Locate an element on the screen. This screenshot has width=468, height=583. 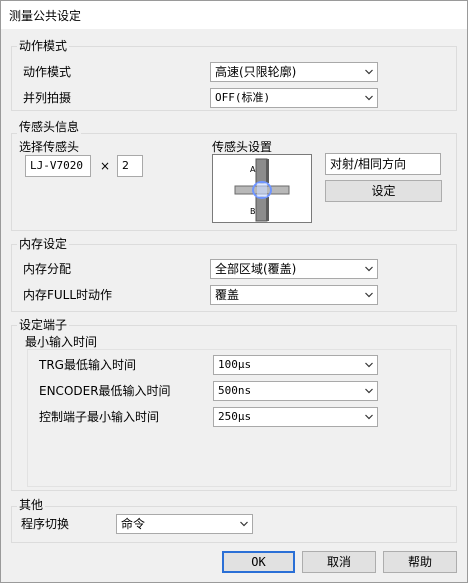
sensor-layout-diagram: A B is located at coordinates (262, 188).